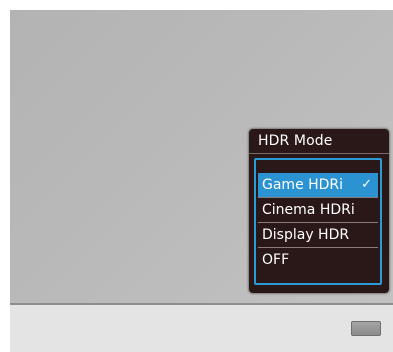 The image size is (393, 352). Describe the element at coordinates (318, 260) in the screenshot. I see `option-off: OFF` at that location.